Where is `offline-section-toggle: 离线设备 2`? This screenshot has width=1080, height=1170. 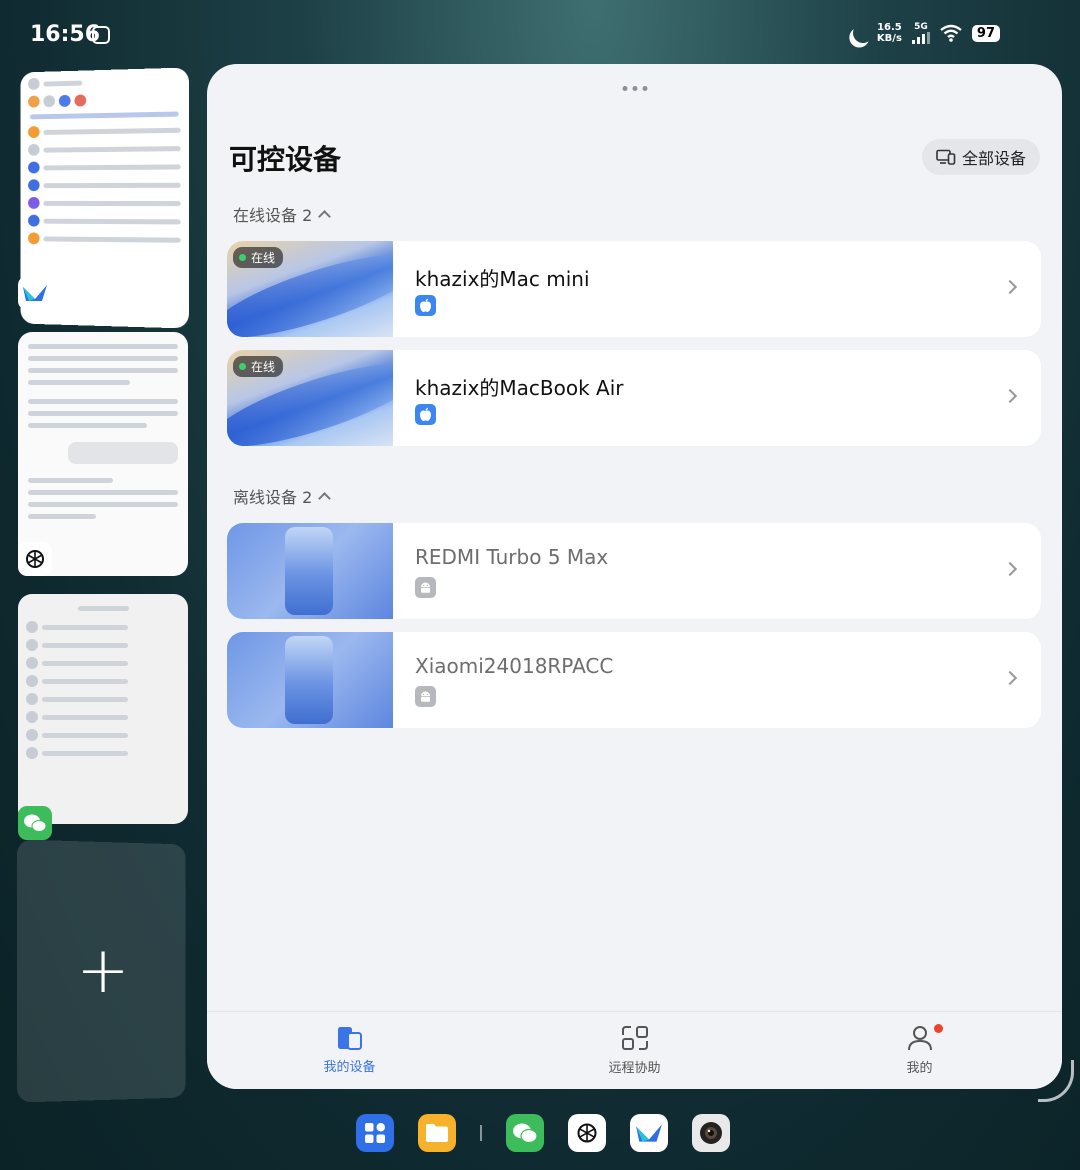
offline-section-toggle: 离线设备 2 is located at coordinates (282, 496).